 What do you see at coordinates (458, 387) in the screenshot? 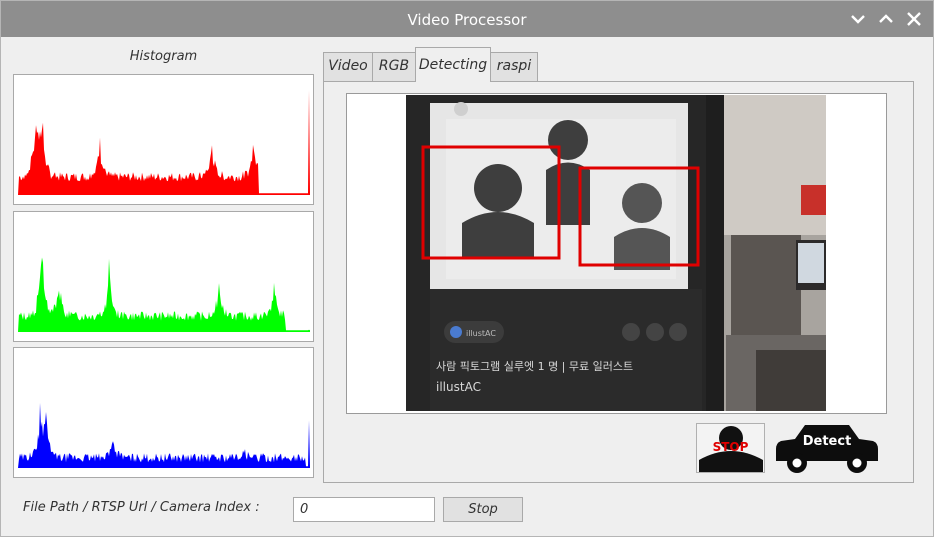
I see `overlay-text-line2: illustAC` at bounding box center [458, 387].